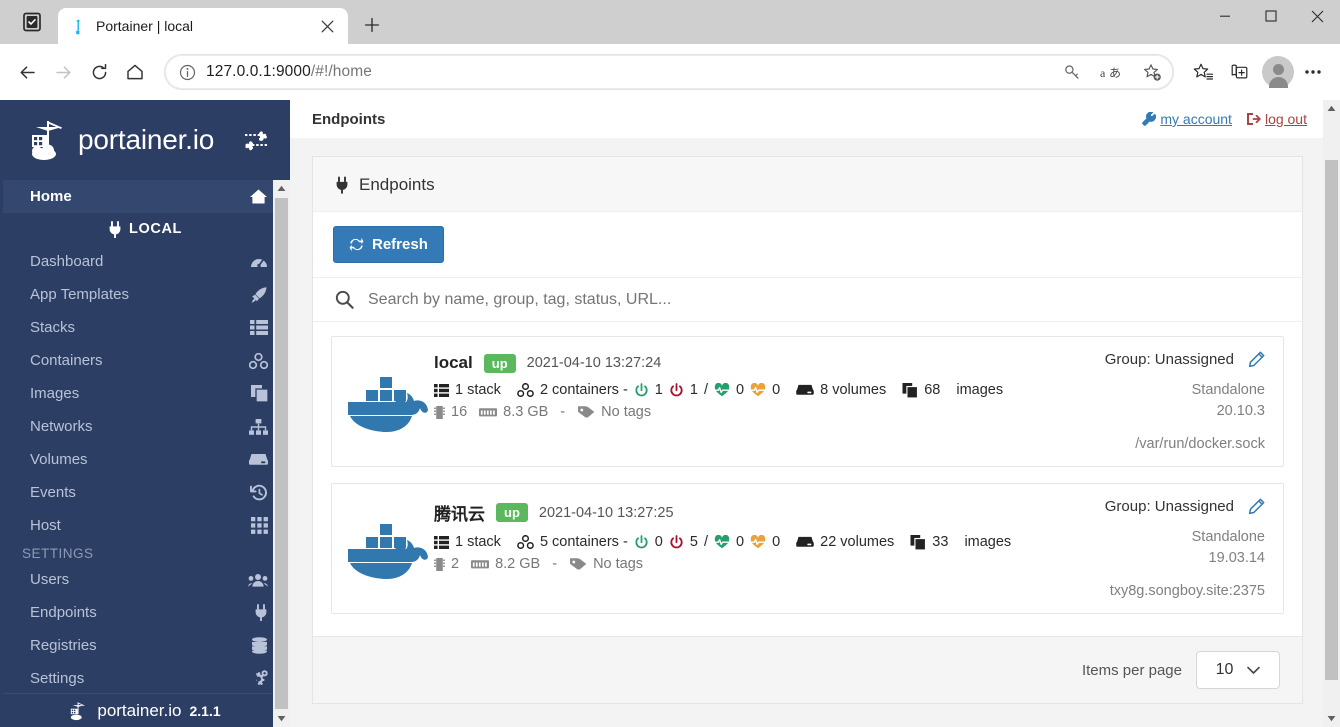 The image size is (1340, 727). I want to click on sidebar-item-registries: Registries, so click(145, 645).